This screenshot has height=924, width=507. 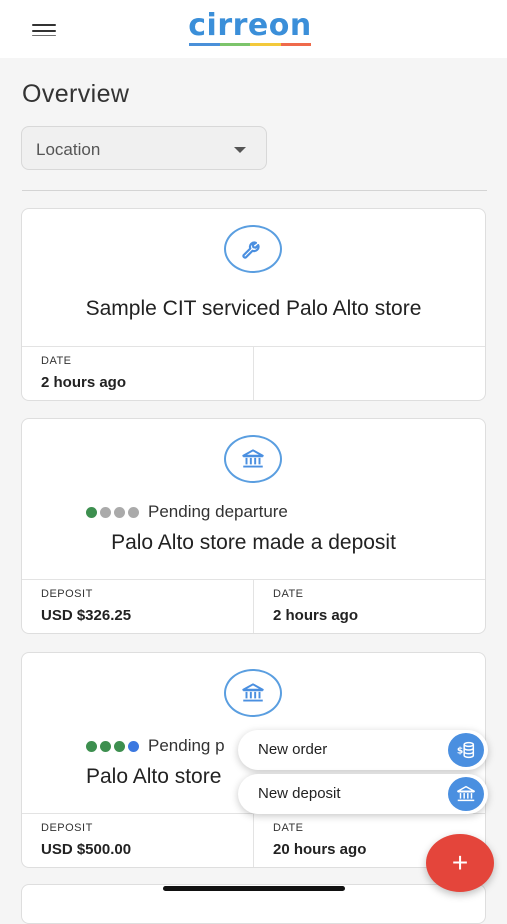 What do you see at coordinates (466, 750) in the screenshot?
I see `cash-stack-icon: $` at bounding box center [466, 750].